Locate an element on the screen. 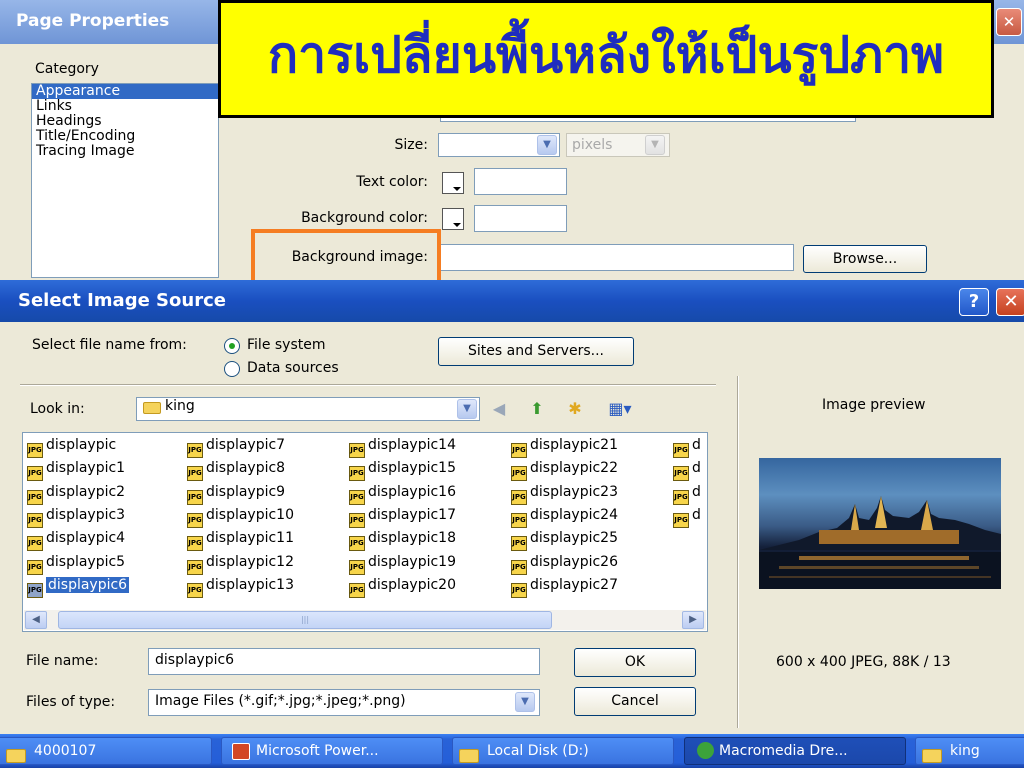 The image size is (1024, 768). file-item: JPG displaypic5 is located at coordinates (76, 563).